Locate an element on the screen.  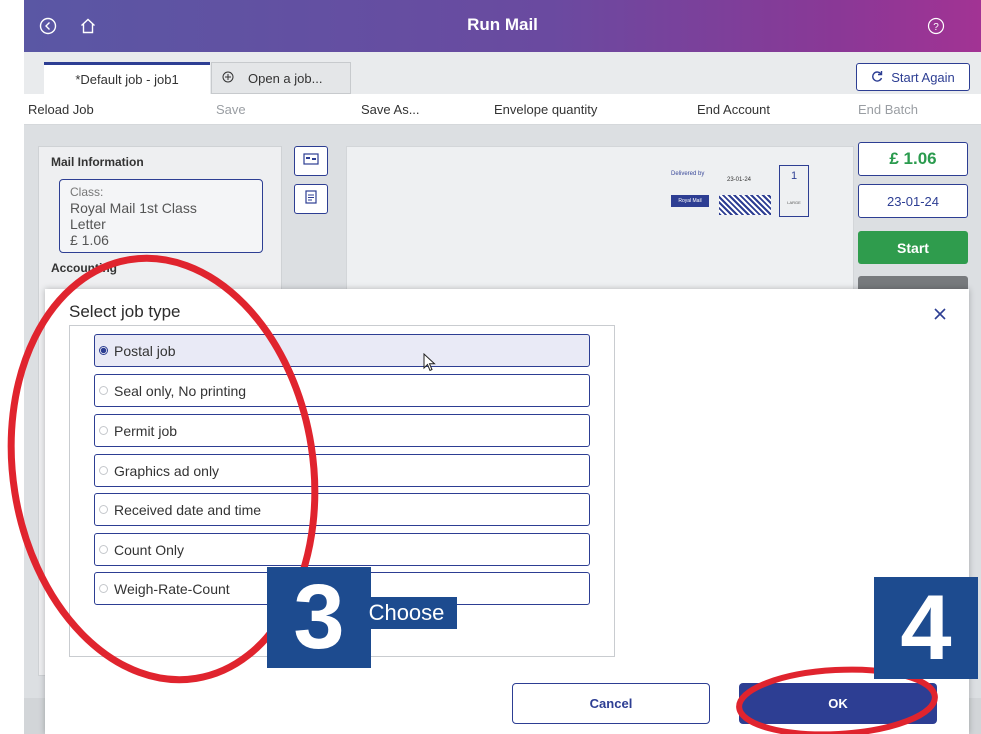
accounting-title: Accounting is located at coordinates (84, 268).